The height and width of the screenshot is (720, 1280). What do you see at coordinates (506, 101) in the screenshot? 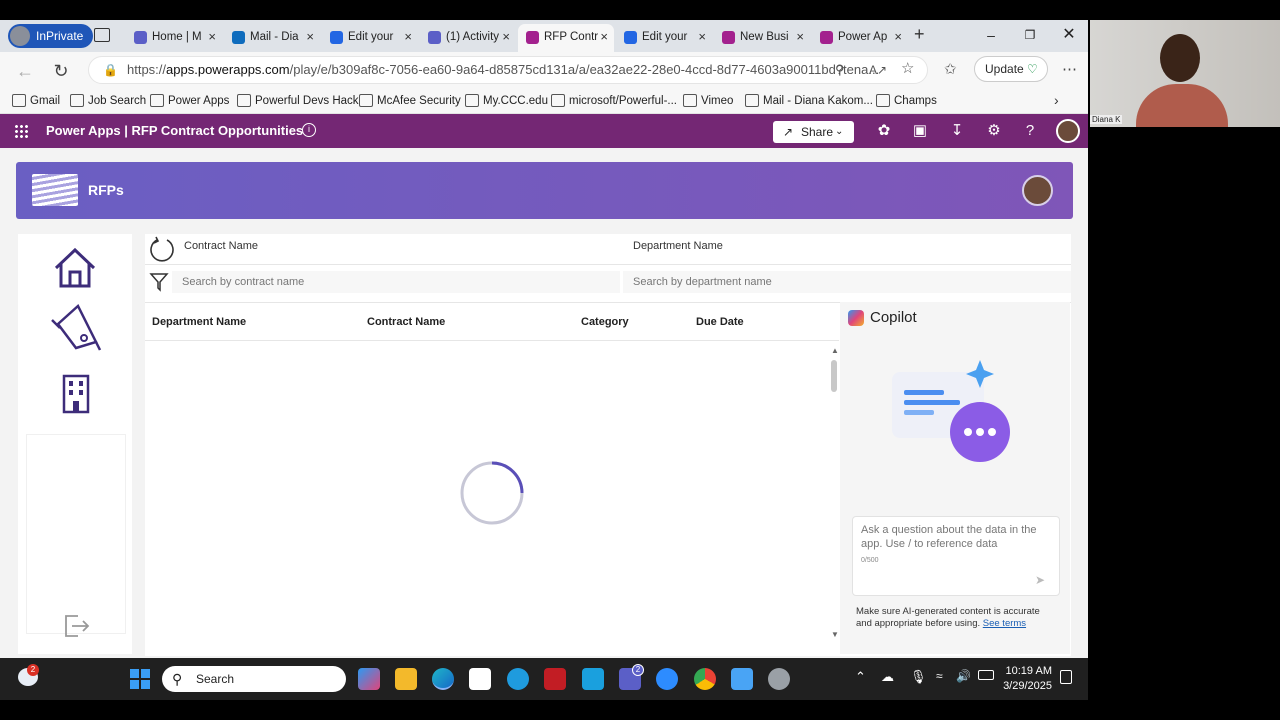
I see `bookmark-item: My.CCC.edu` at bounding box center [506, 101].